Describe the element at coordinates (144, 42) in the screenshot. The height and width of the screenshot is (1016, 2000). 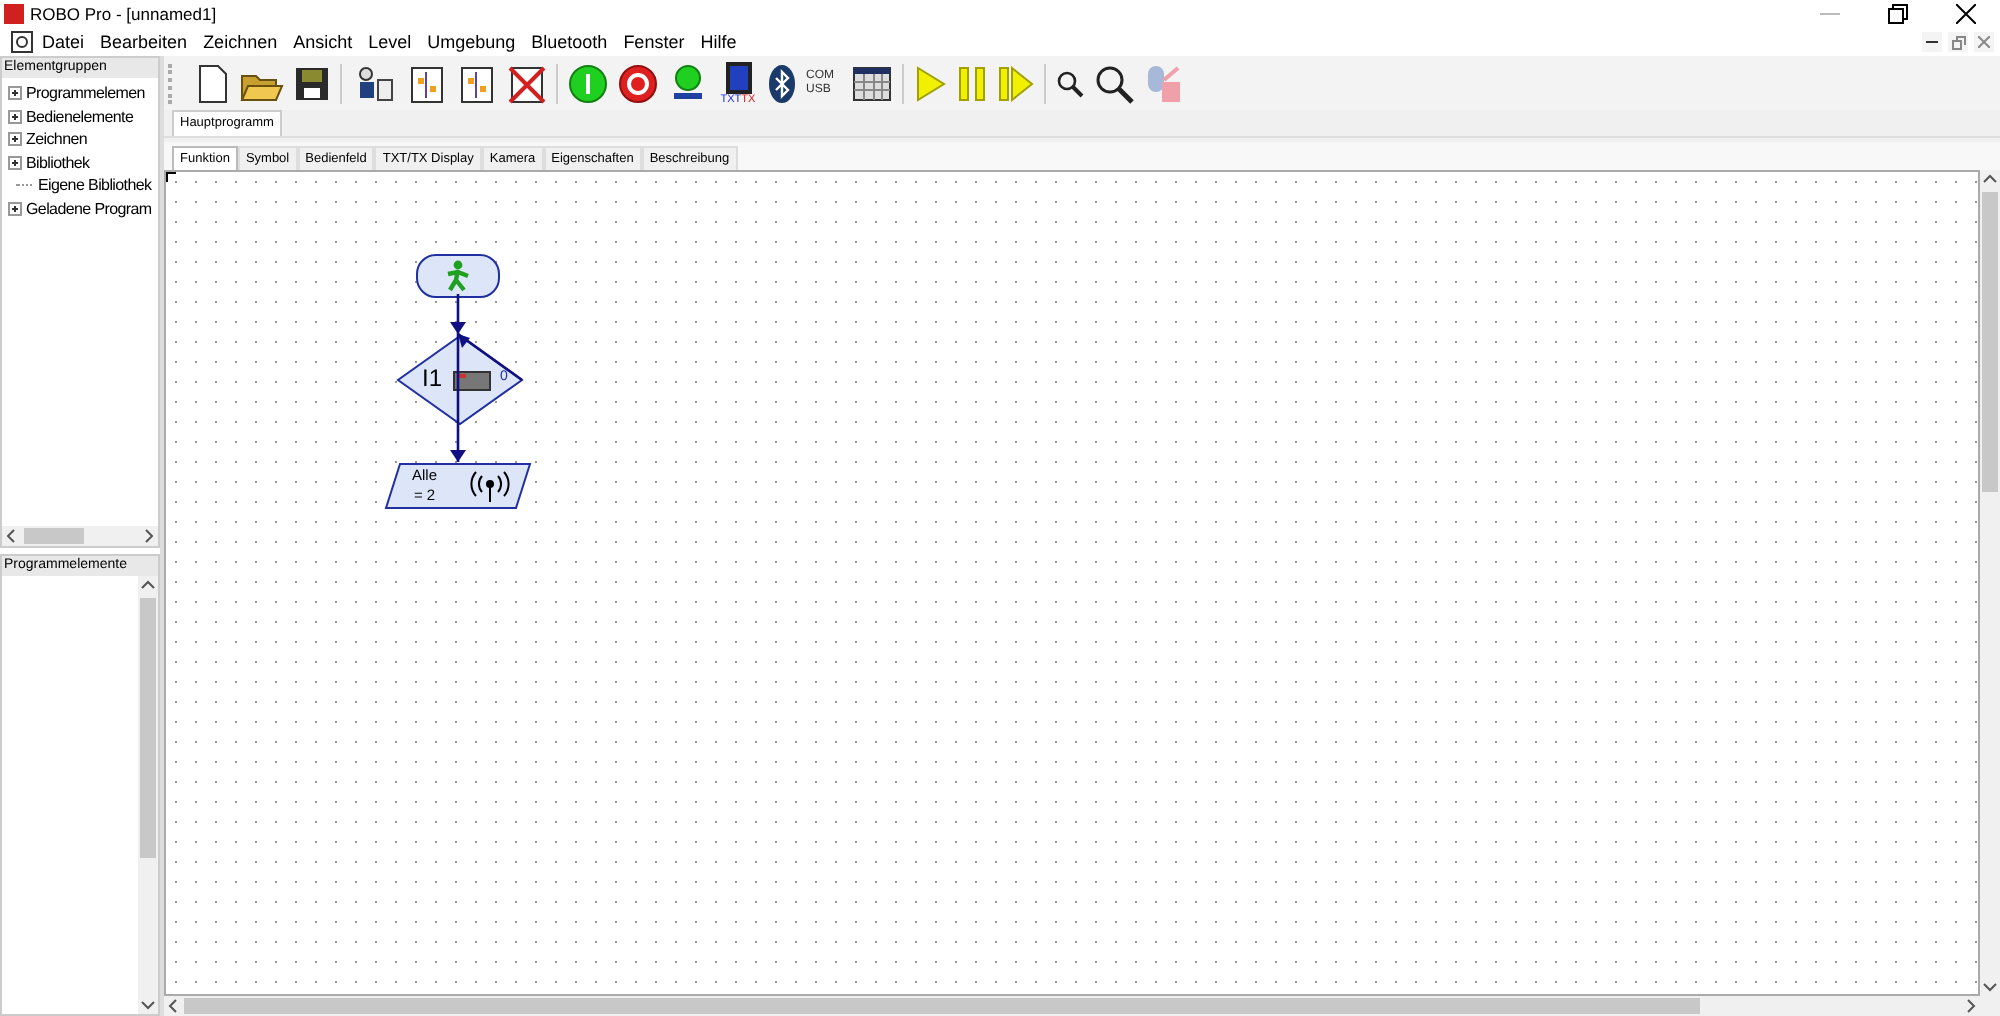
I see `menu-item: Bearbeiten` at that location.